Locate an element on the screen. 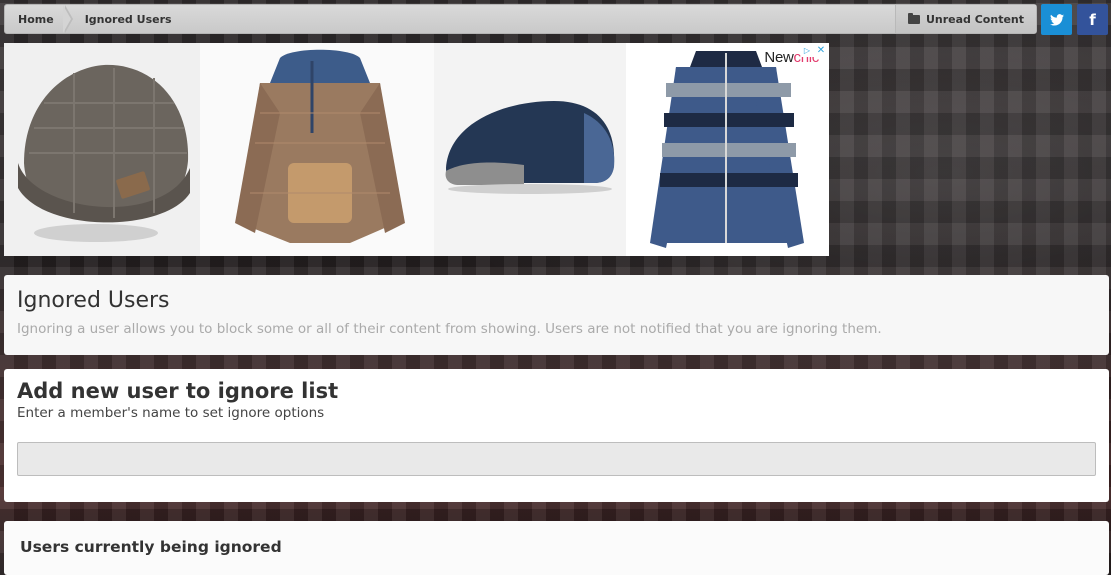 This screenshot has height=575, width=1111. ad-product-cap is located at coordinates (530, 149).